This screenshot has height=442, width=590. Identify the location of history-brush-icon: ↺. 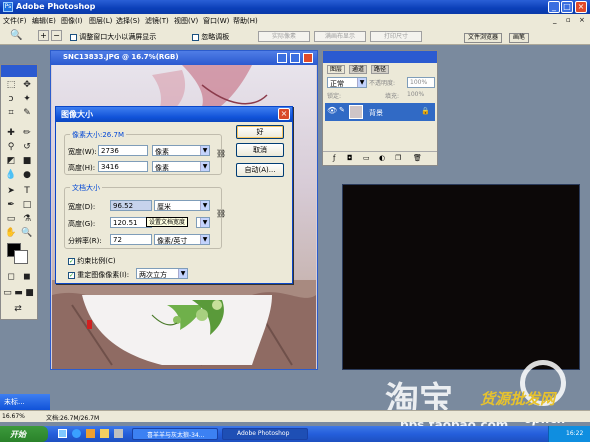
(27, 147).